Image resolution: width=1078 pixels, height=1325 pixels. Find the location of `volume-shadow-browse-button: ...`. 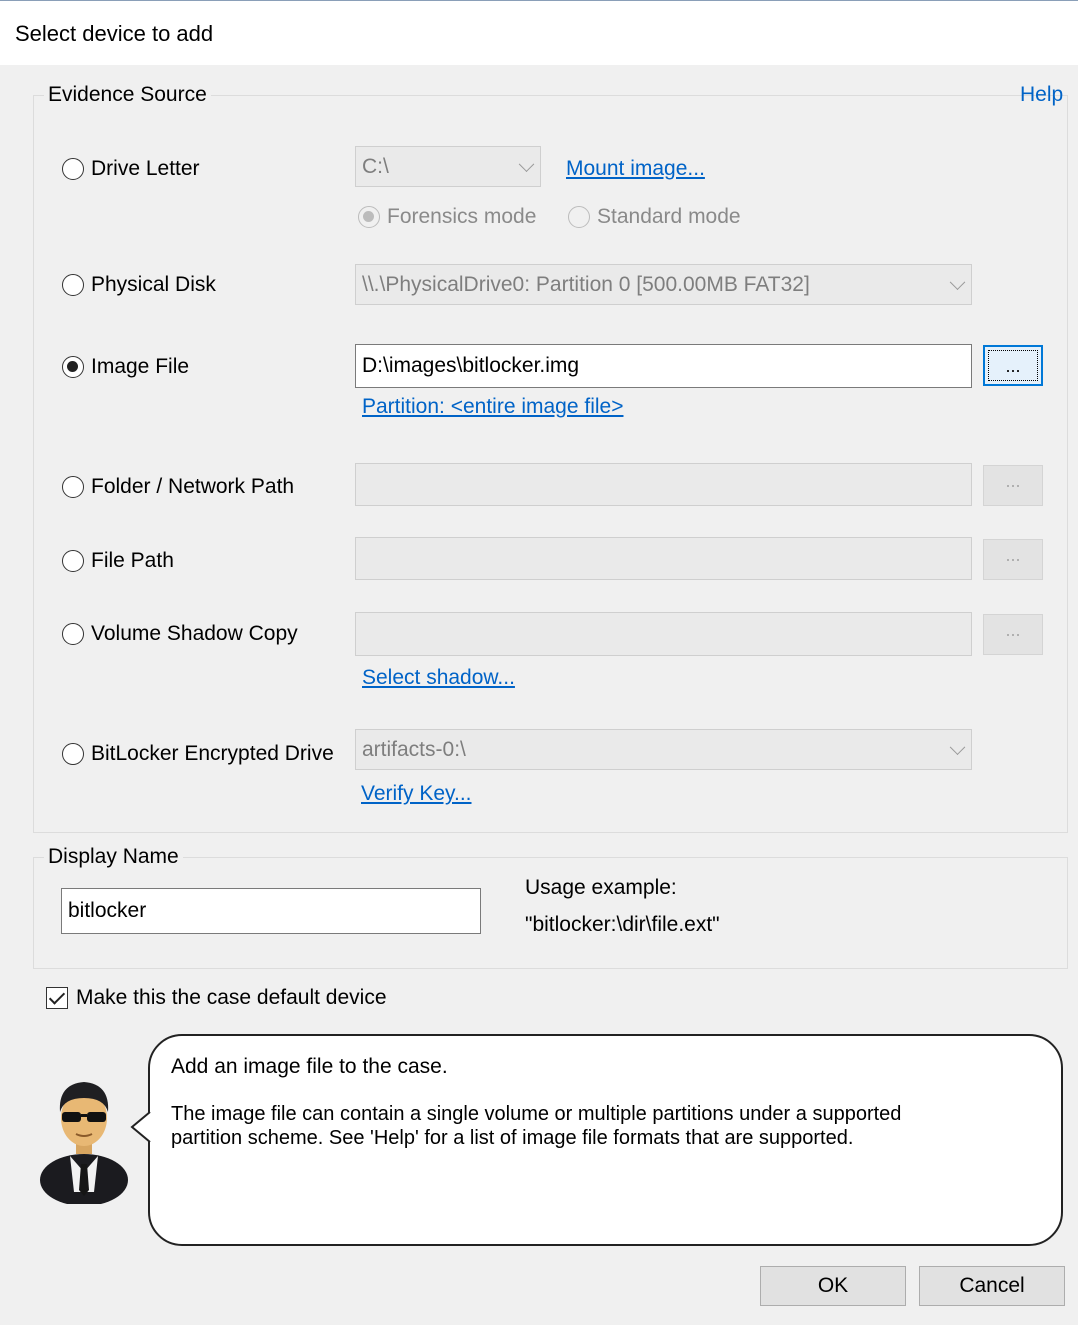

volume-shadow-browse-button: ... is located at coordinates (1013, 634).